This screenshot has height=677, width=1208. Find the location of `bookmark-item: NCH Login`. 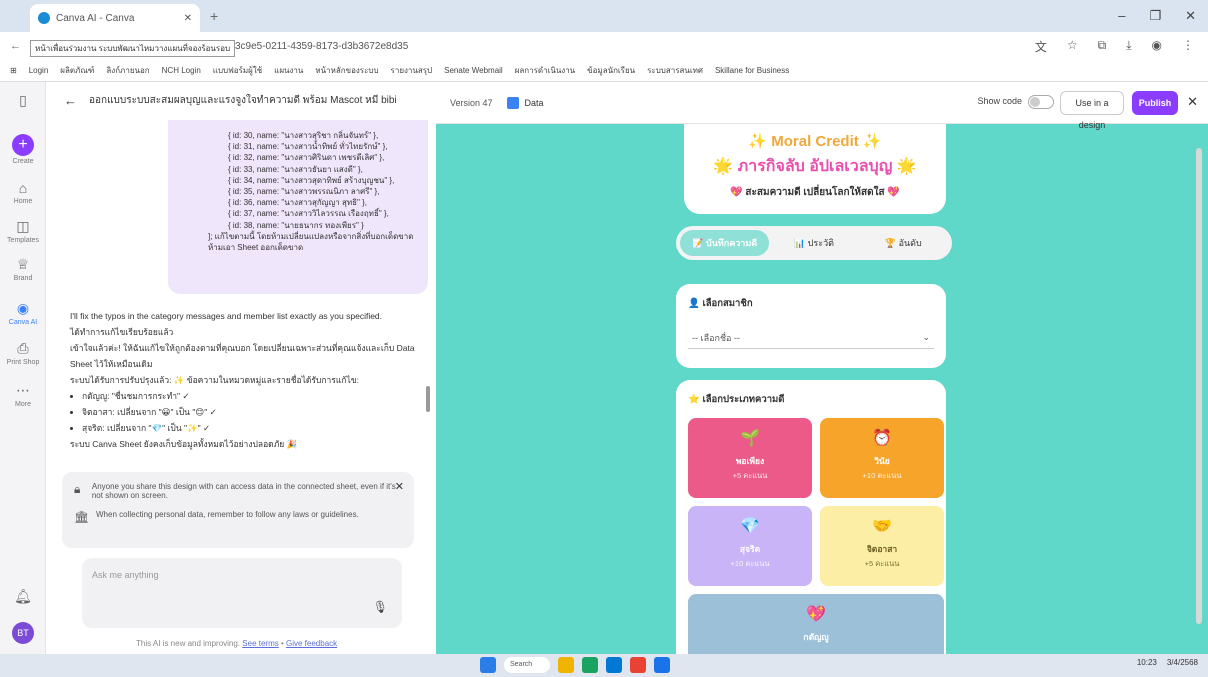

bookmark-item: NCH Login is located at coordinates (181, 70).